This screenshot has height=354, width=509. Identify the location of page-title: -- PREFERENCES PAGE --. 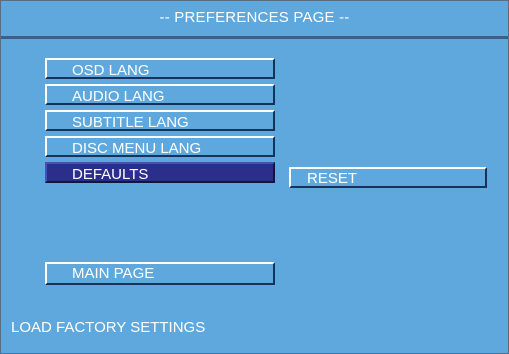
(254, 17).